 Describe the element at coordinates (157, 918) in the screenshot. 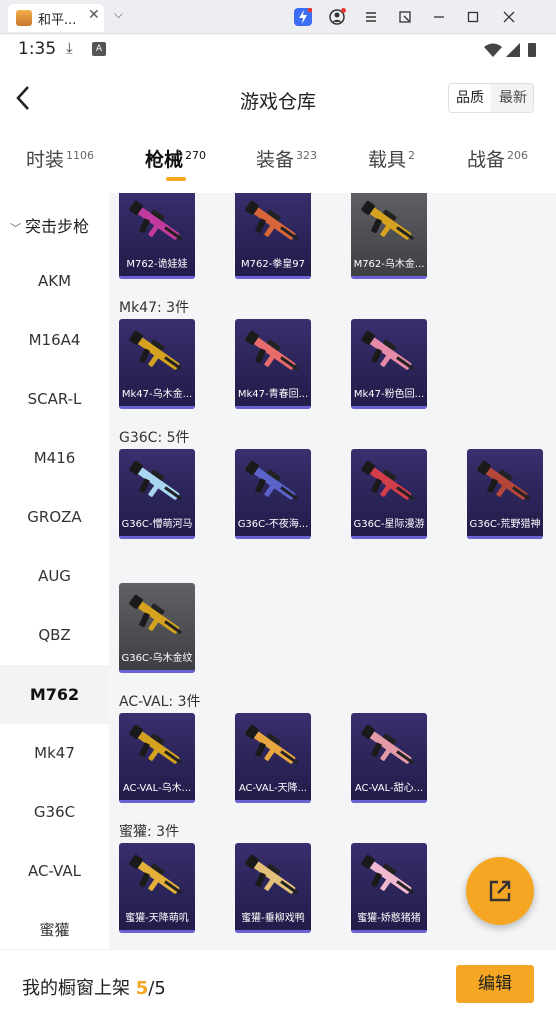

I see `weapon-name: 蜜獾-天降萌叽` at that location.